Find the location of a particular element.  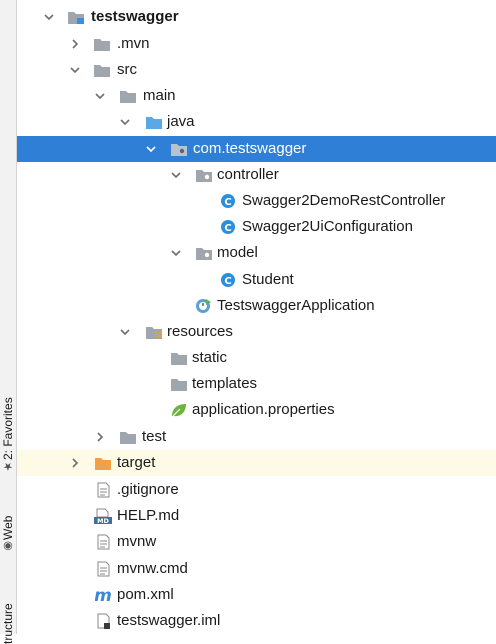

tree-node-label: Student is located at coordinates (268, 279).